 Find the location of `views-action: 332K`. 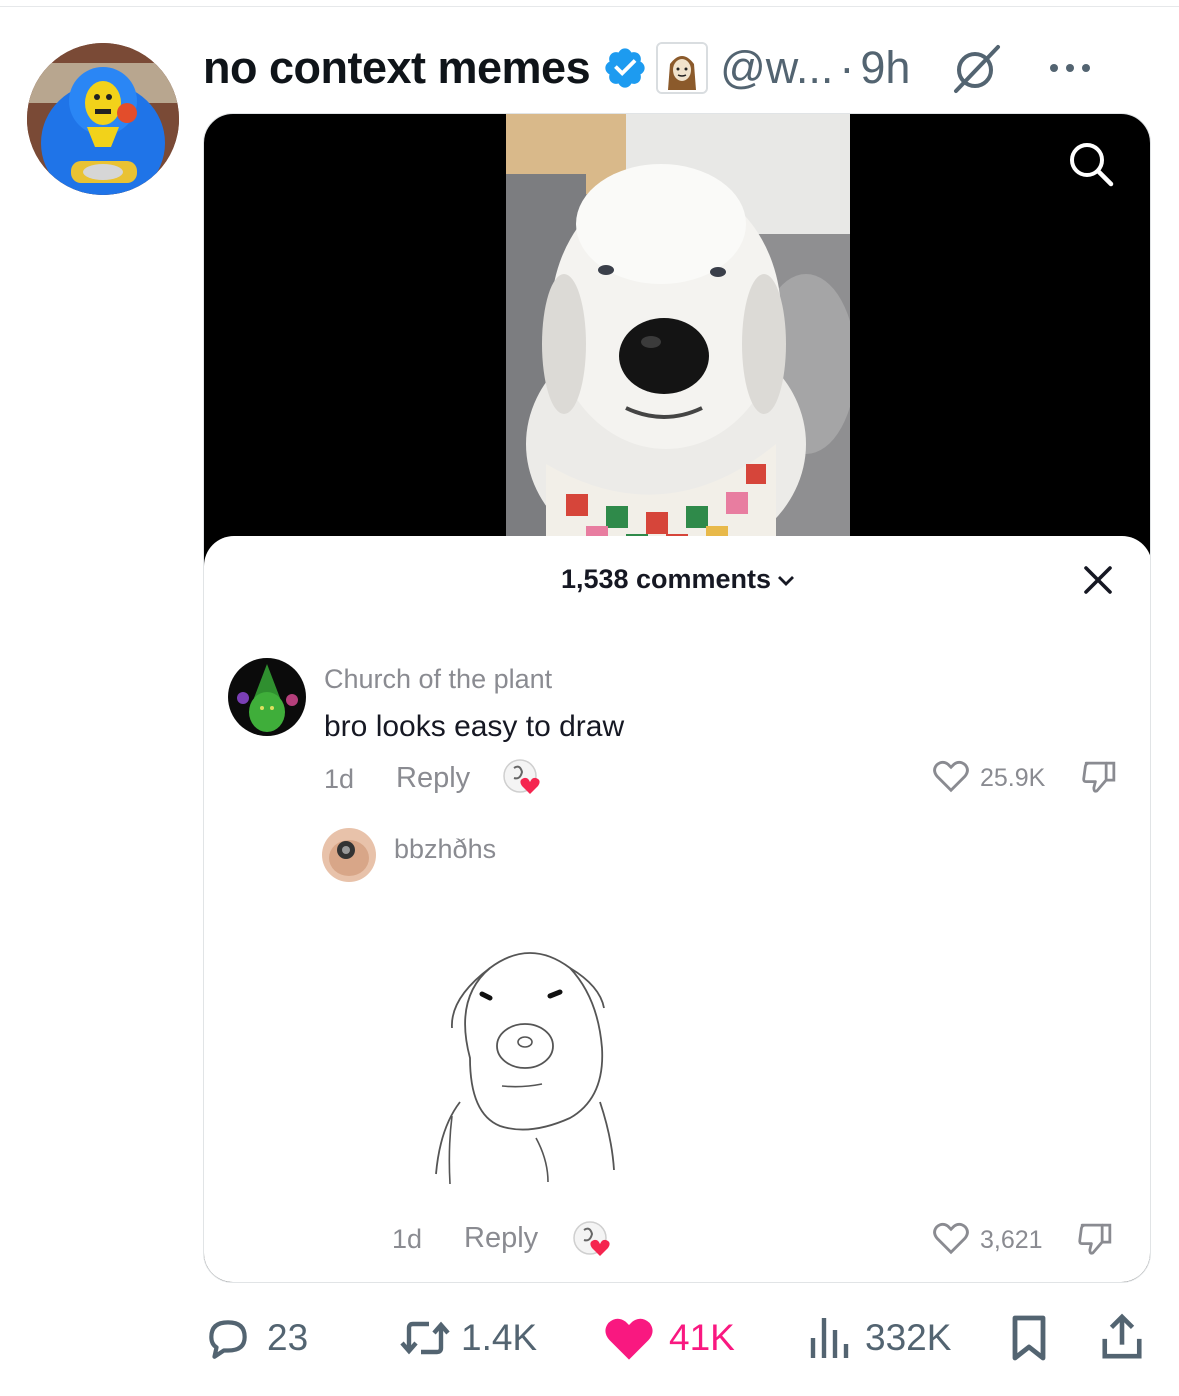

views-action: 332K is located at coordinates (879, 1338).